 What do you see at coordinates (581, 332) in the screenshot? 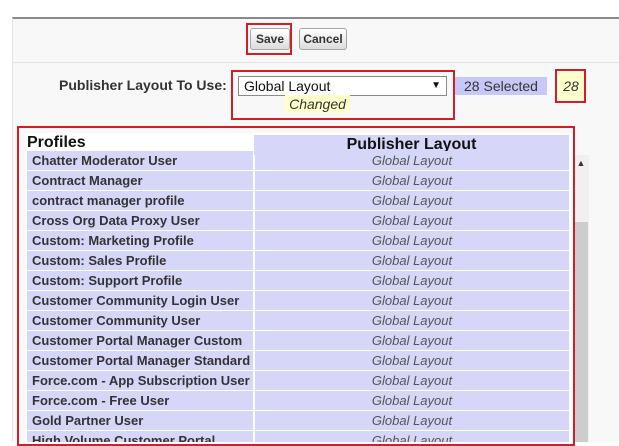
I see `scroll-thumb` at bounding box center [581, 332].